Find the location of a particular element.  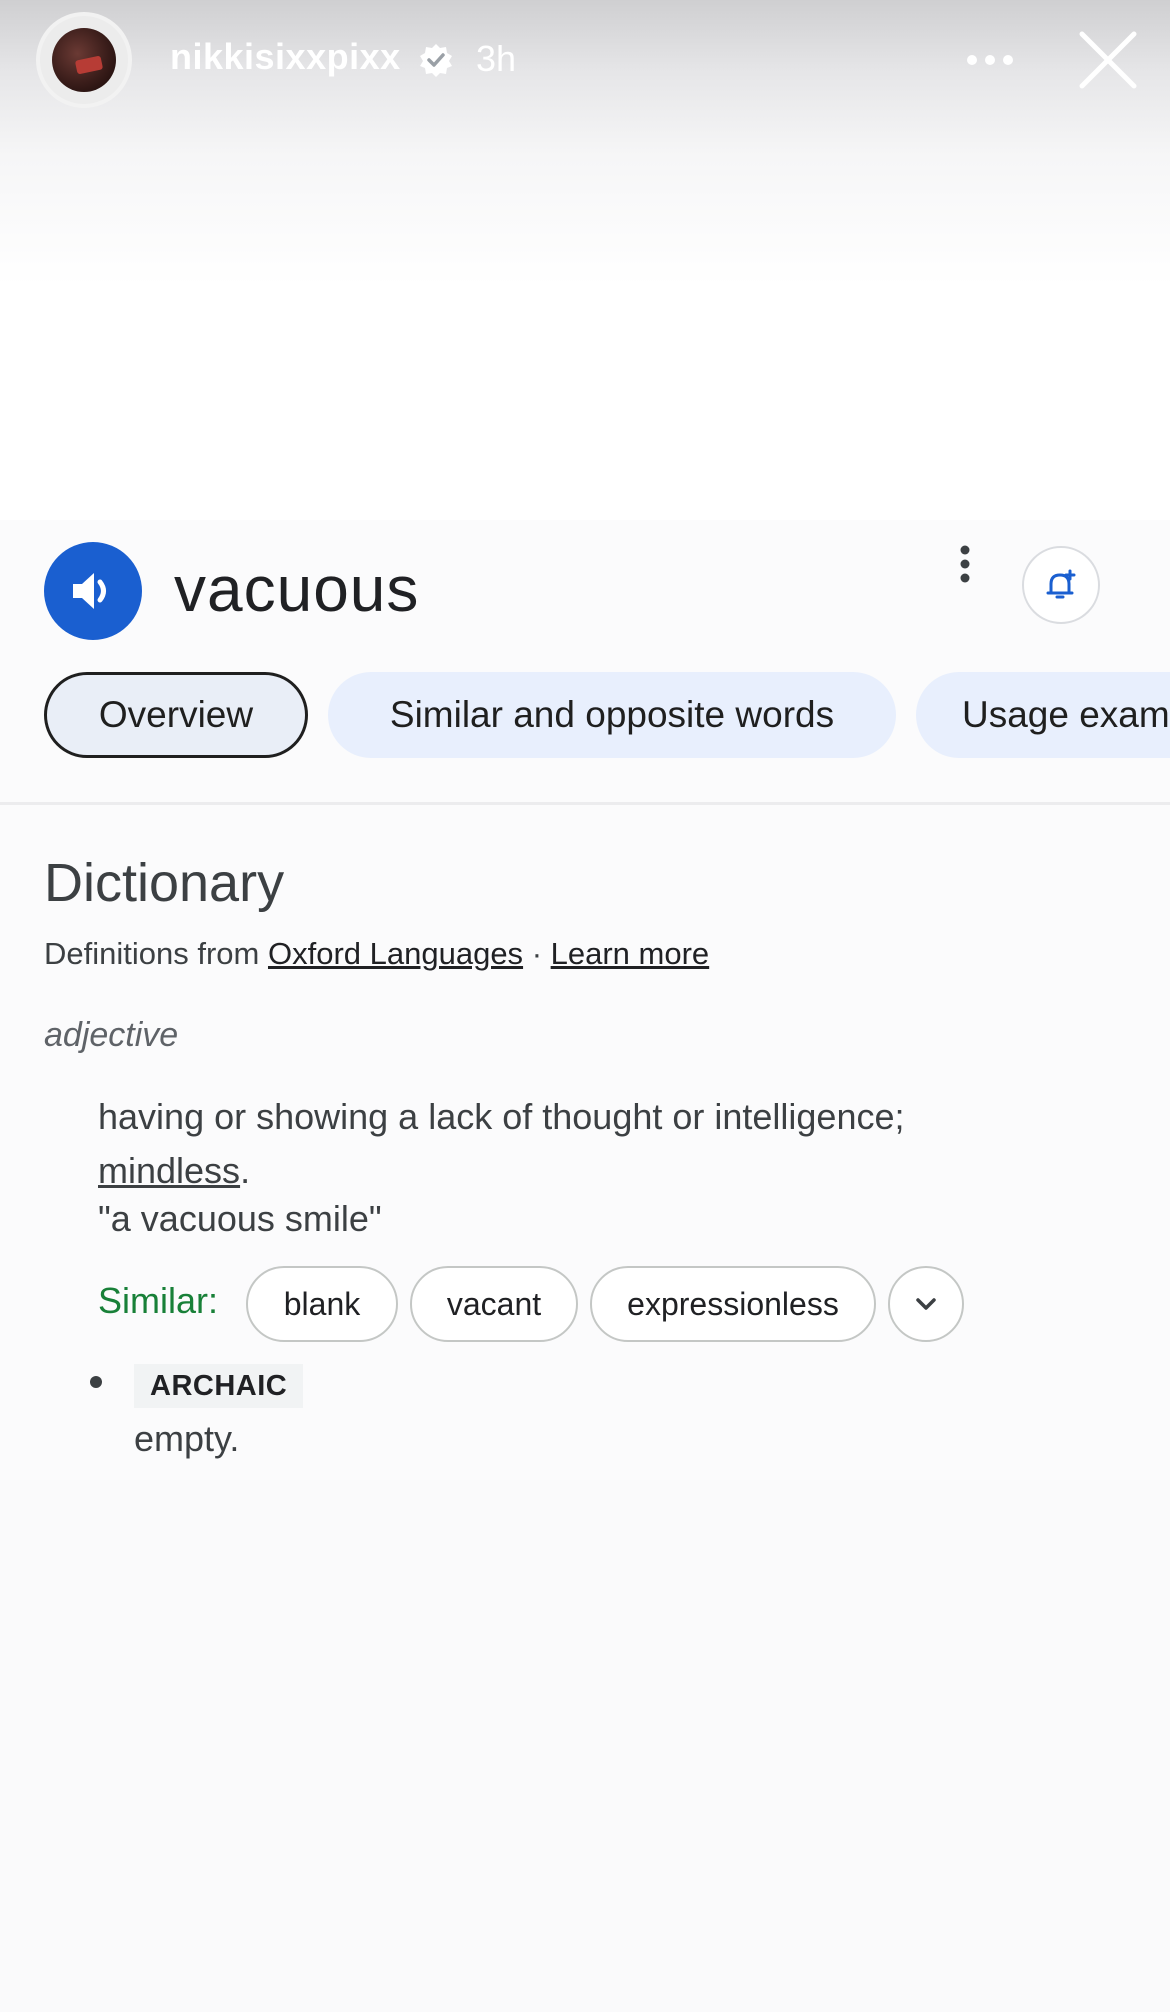

notify-button is located at coordinates (1061, 585).